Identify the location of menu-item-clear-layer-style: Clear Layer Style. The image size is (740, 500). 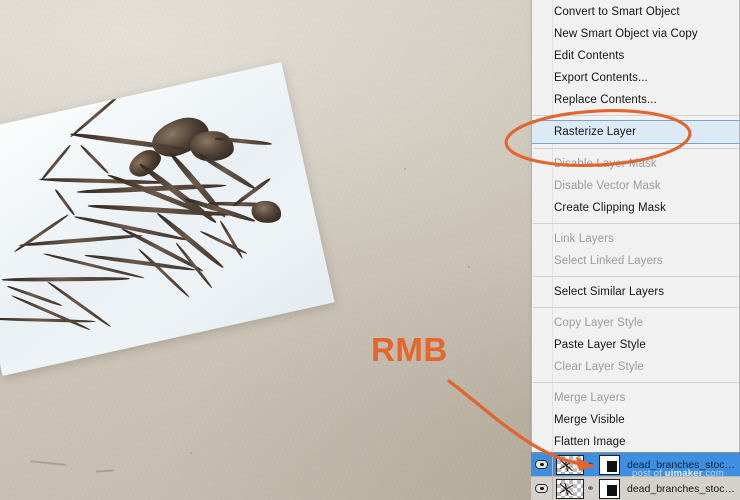
(635, 367).